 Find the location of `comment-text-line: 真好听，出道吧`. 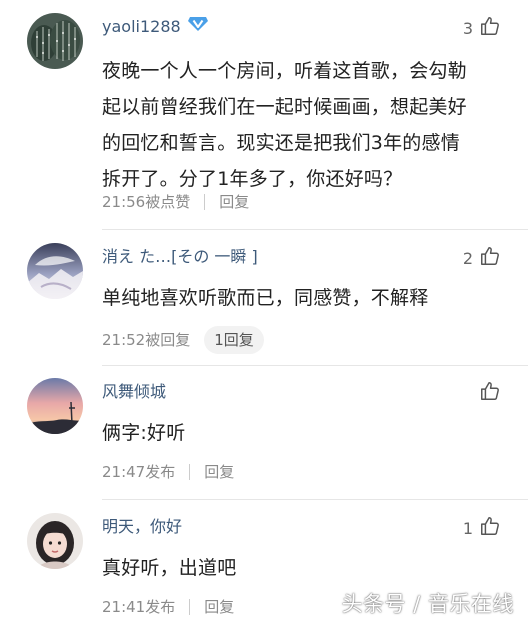

comment-text-line: 真好听，出道吧 is located at coordinates (169, 568).